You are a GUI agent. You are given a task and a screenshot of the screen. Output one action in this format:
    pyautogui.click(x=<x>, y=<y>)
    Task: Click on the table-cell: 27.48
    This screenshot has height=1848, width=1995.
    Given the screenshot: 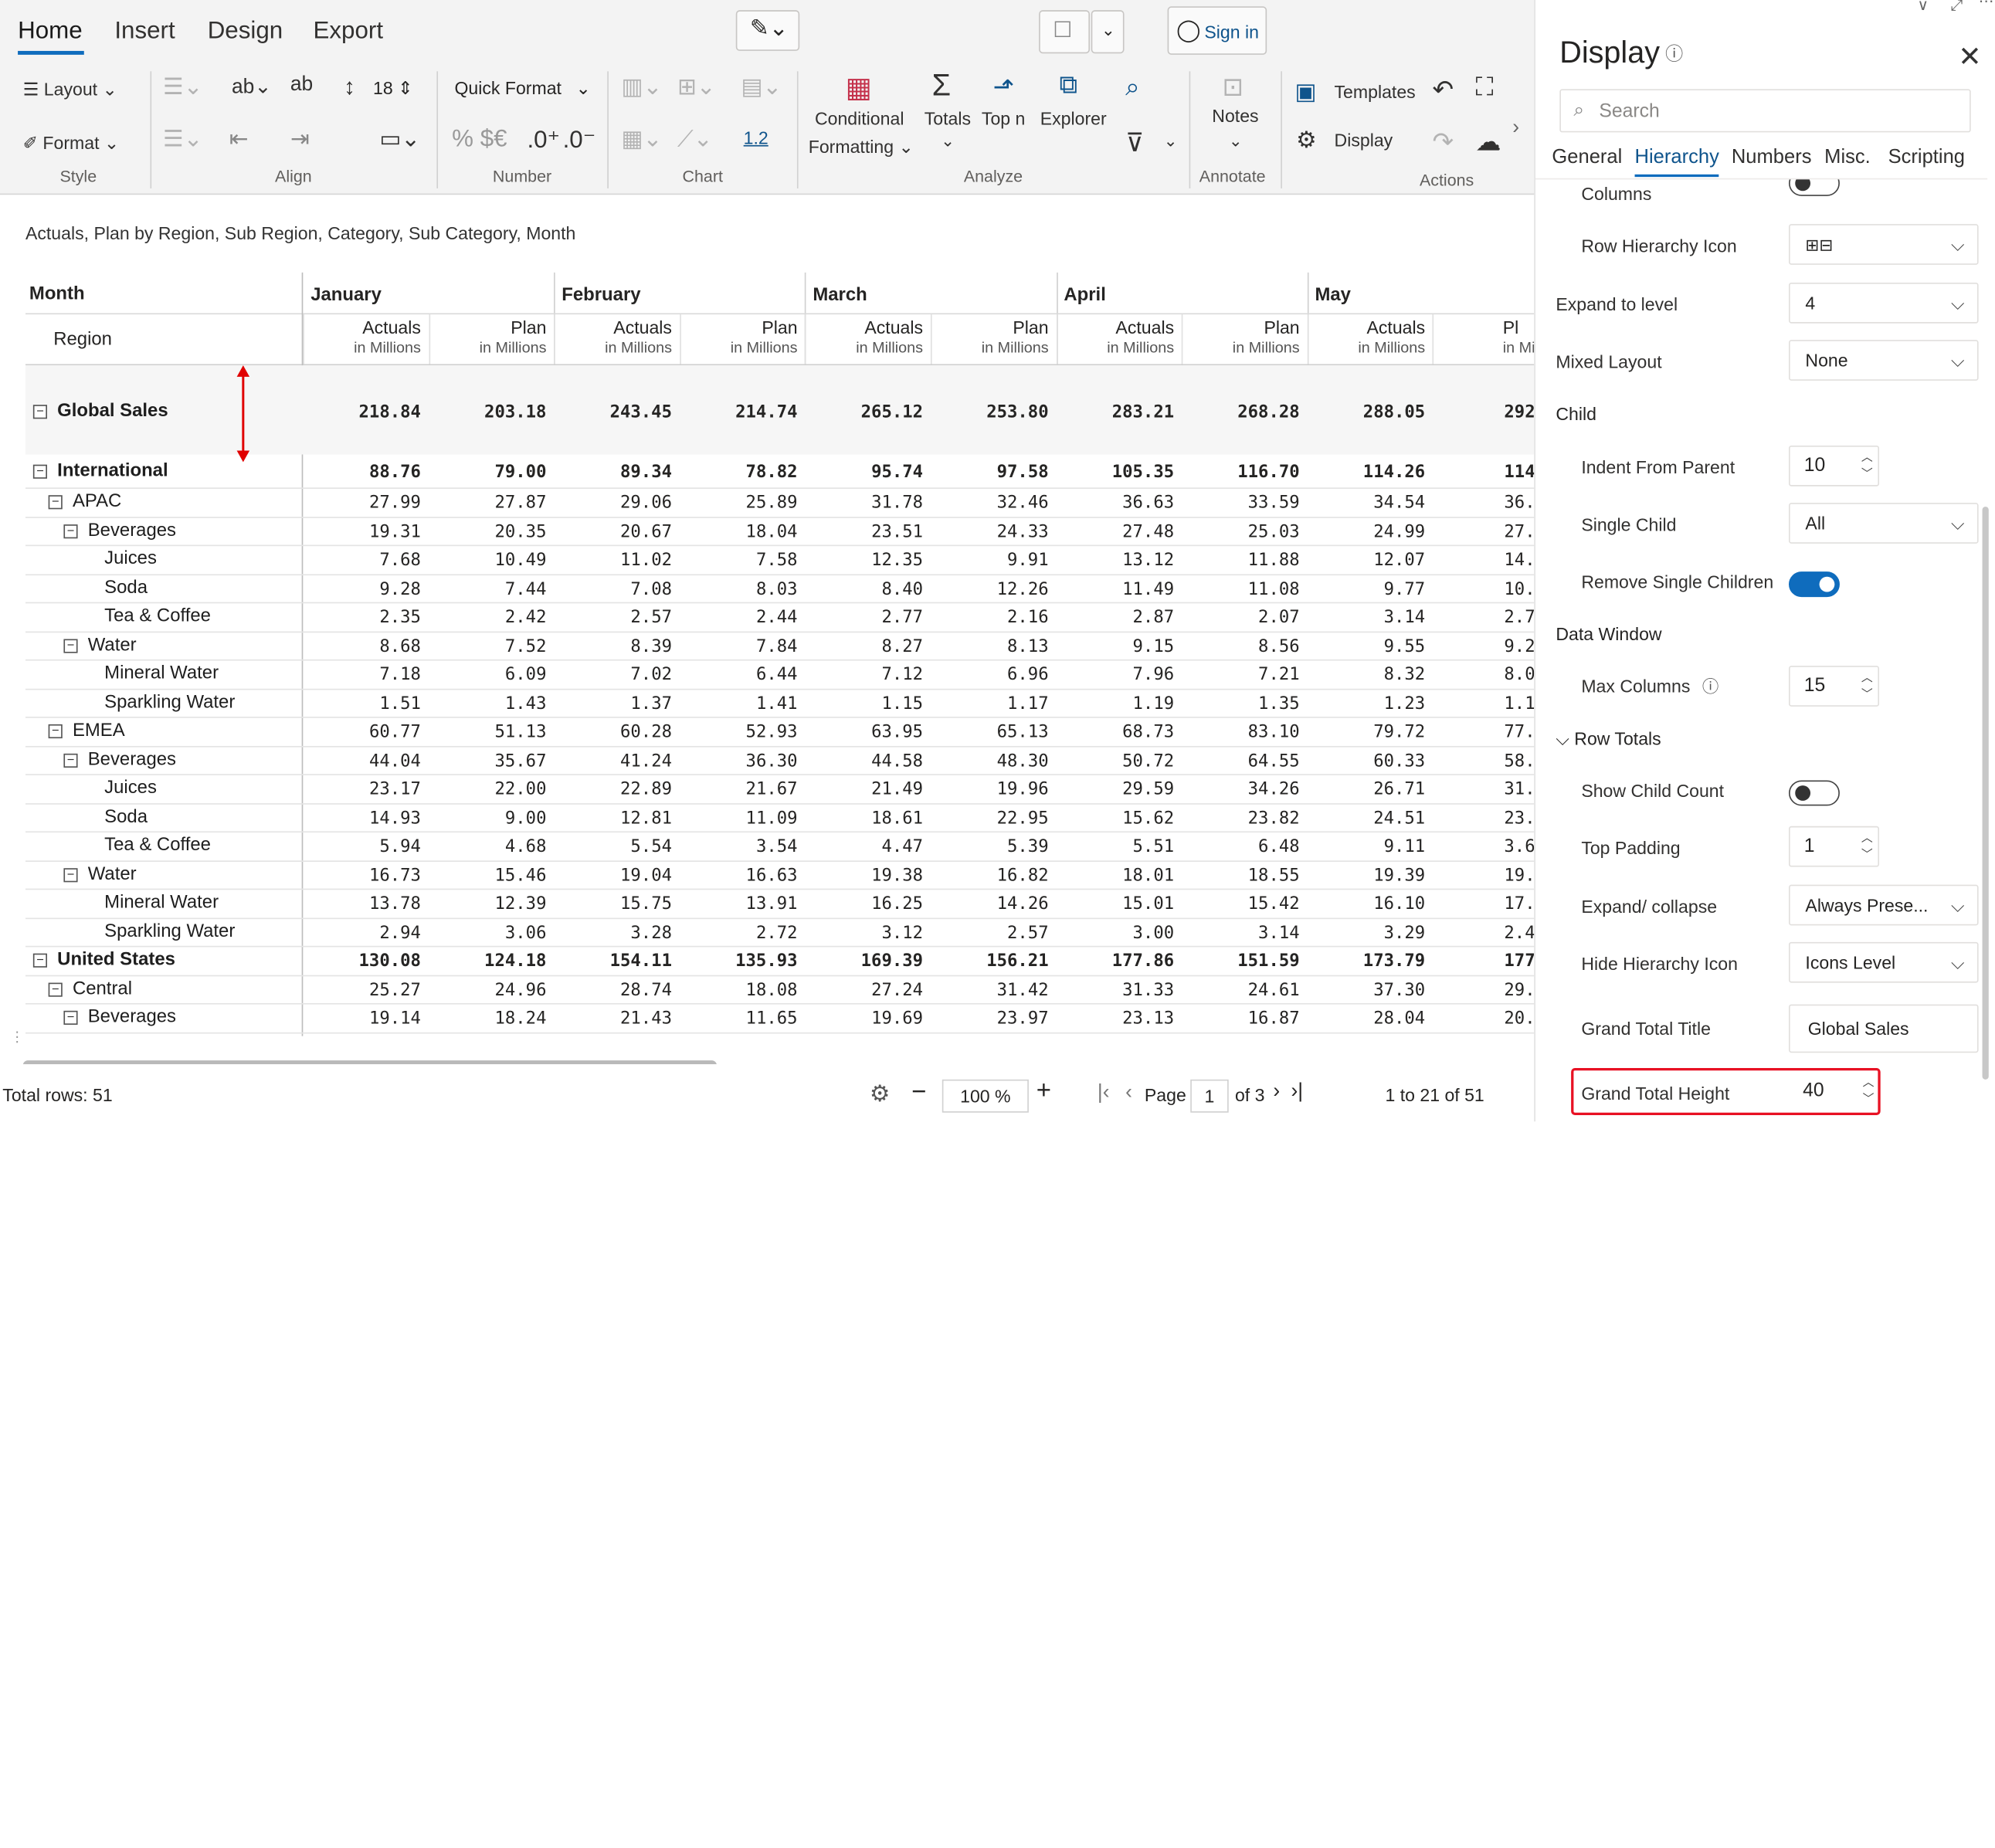 What is the action you would take?
    pyautogui.click(x=1115, y=531)
    